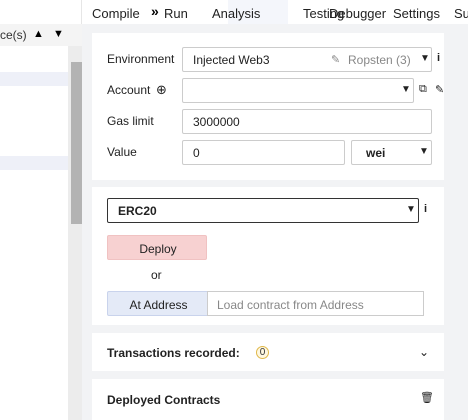 The width and height of the screenshot is (468, 420). Describe the element at coordinates (236, 13) in the screenshot. I see `tab-analysis: Analysis` at that location.